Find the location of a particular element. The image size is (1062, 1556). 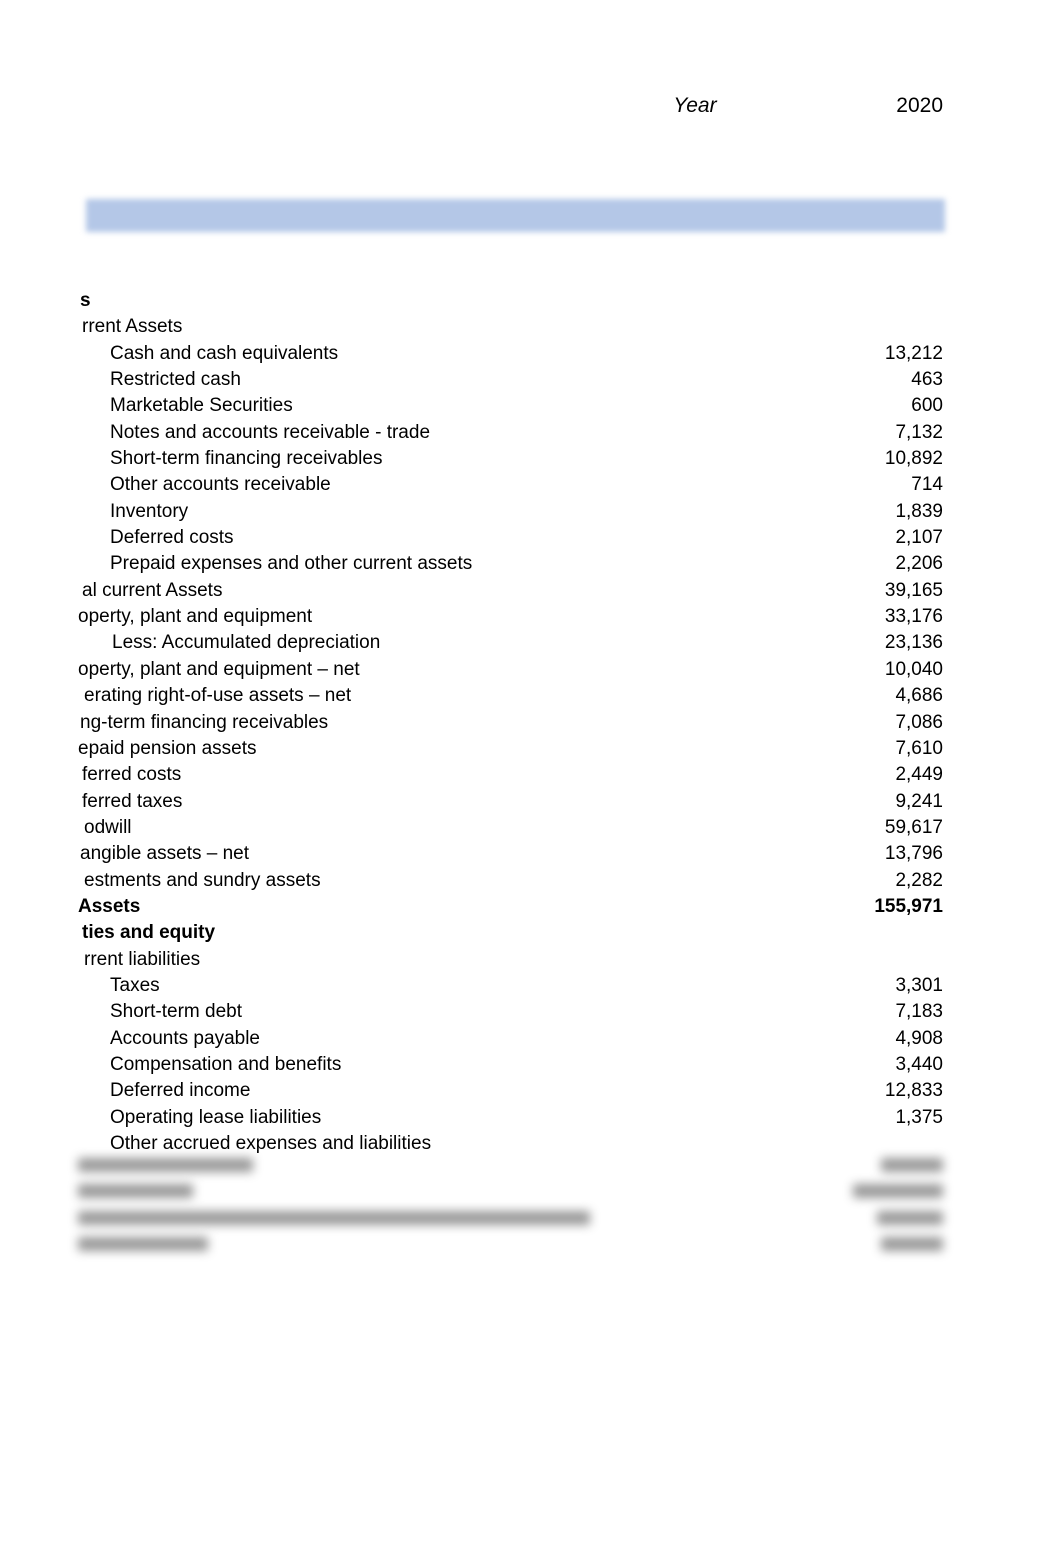

row-label: Restricted cash is located at coordinates (175, 380).